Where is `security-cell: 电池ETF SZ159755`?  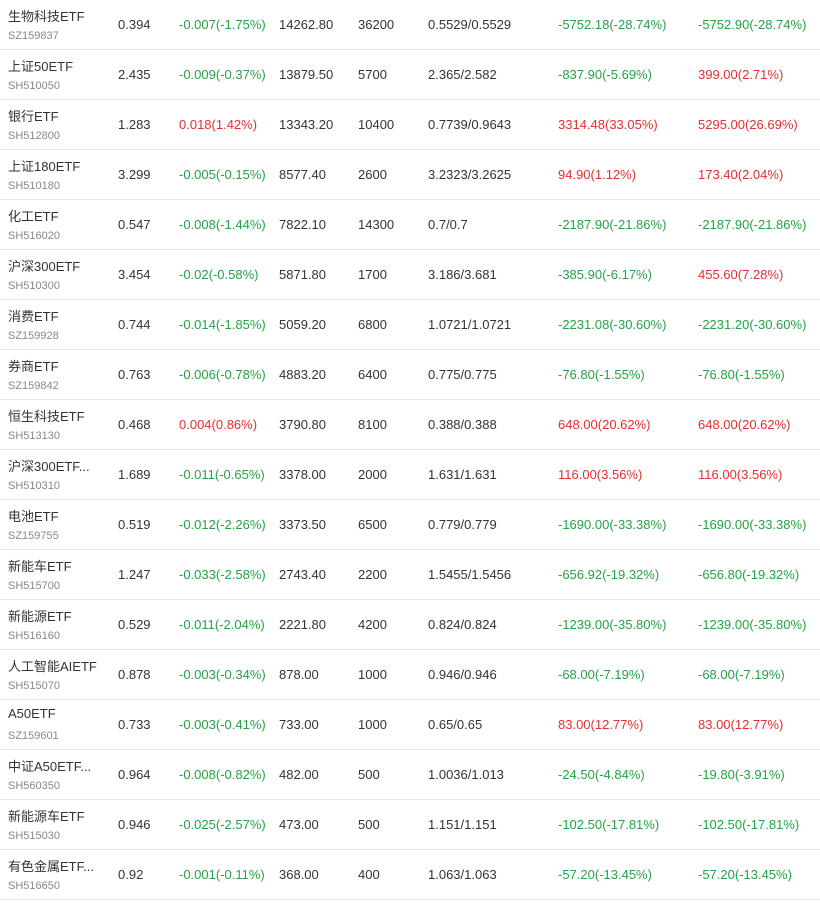 security-cell: 电池ETF SZ159755 is located at coordinates (58, 524).